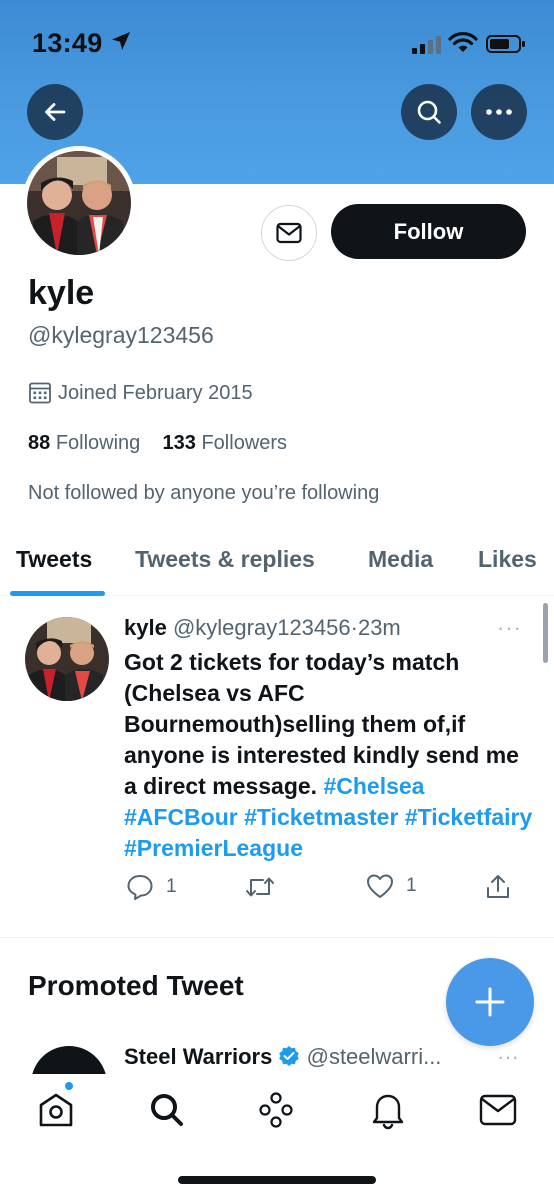 The image size is (554, 1200). Describe the element at coordinates (140, 887) in the screenshot. I see `reply-icon` at that location.